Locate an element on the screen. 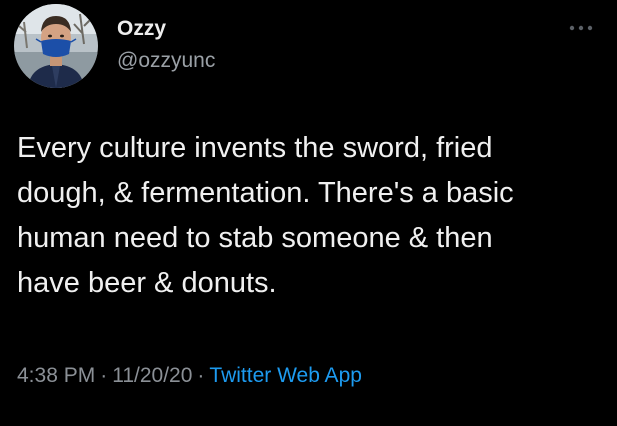  tweet-source-link: Twitter Web App is located at coordinates (285, 375).